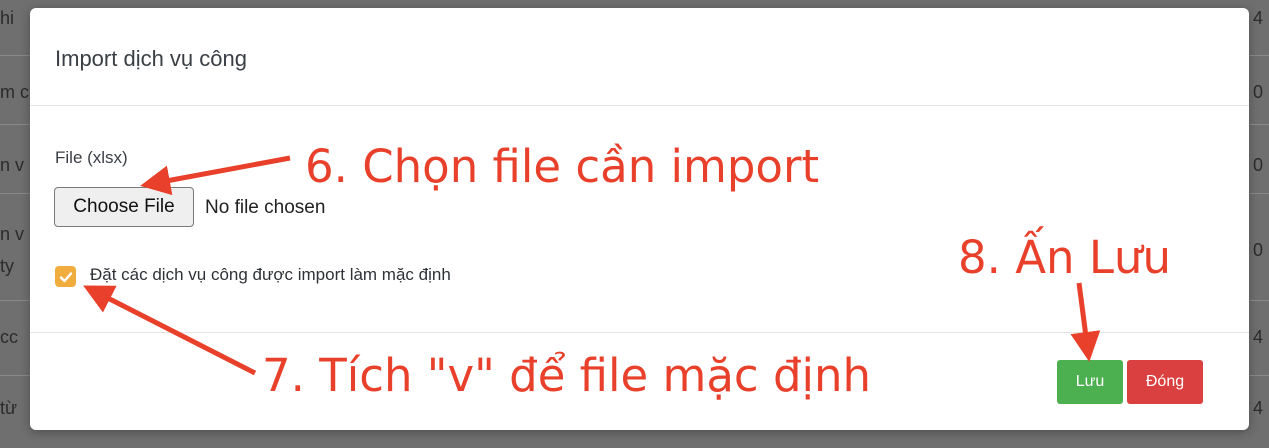 Image resolution: width=1269 pixels, height=448 pixels. I want to click on choose-file-button: Choose File, so click(124, 207).